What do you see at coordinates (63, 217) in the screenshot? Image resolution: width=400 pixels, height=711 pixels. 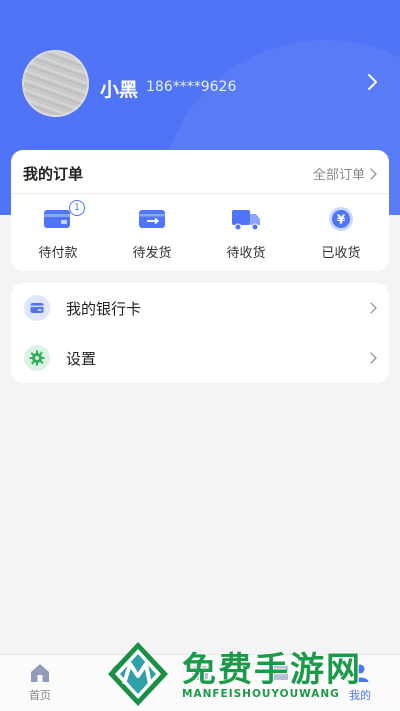 I see `wallet-icon: 1` at bounding box center [63, 217].